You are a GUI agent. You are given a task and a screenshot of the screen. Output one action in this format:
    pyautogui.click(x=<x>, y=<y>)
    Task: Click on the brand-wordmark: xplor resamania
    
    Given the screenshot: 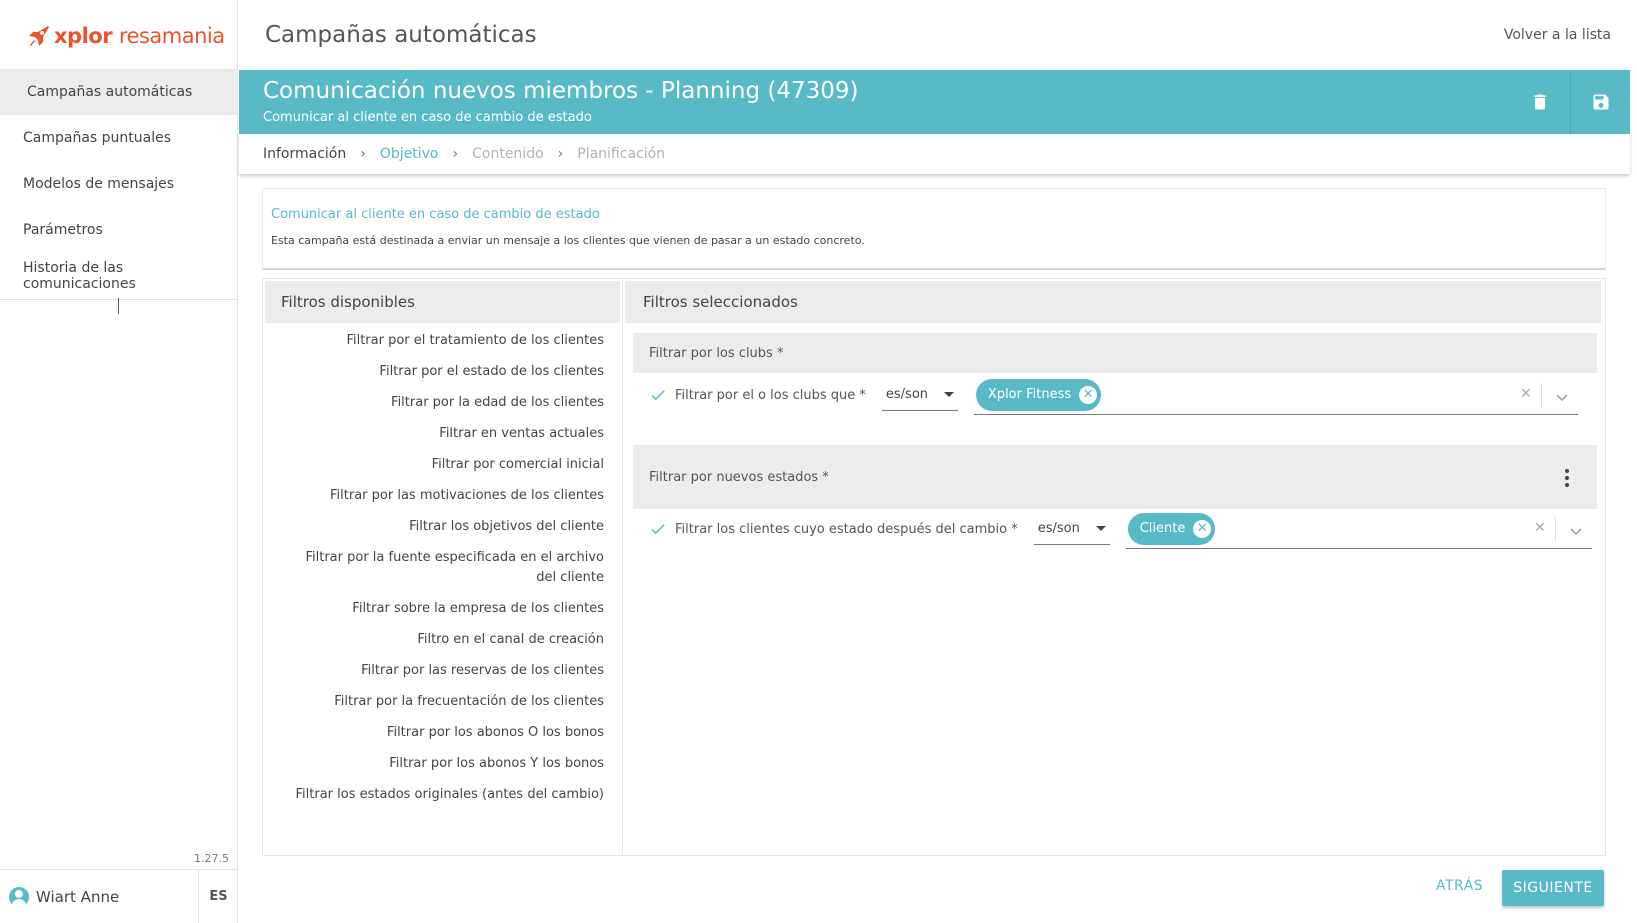 What is the action you would take?
    pyautogui.click(x=139, y=36)
    